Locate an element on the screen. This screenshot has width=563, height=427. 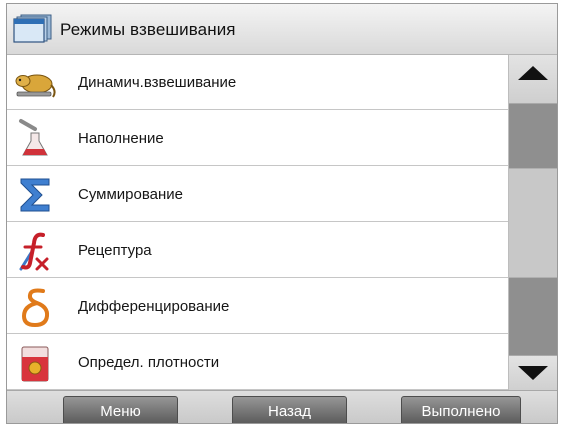
menu-button: Меню is located at coordinates (120, 409).